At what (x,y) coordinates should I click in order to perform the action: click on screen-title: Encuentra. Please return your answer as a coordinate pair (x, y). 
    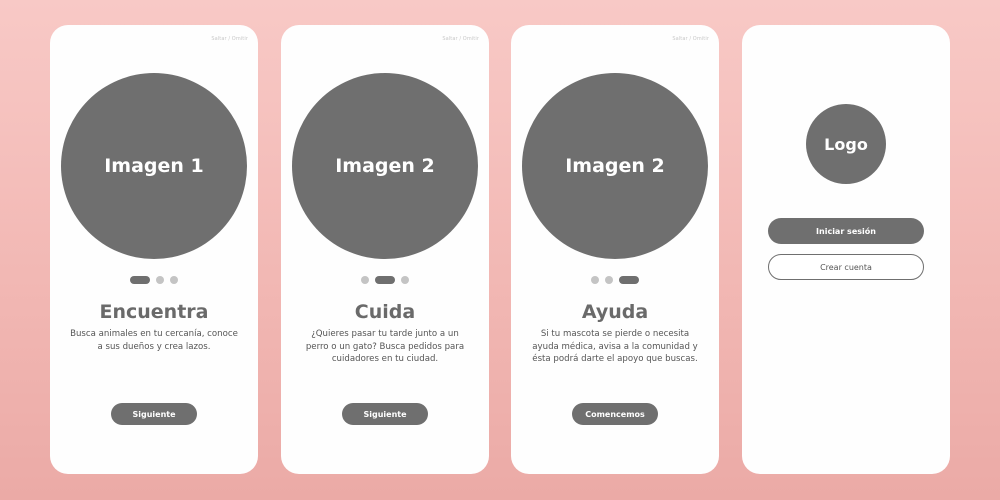
    Looking at the image, I should click on (154, 312).